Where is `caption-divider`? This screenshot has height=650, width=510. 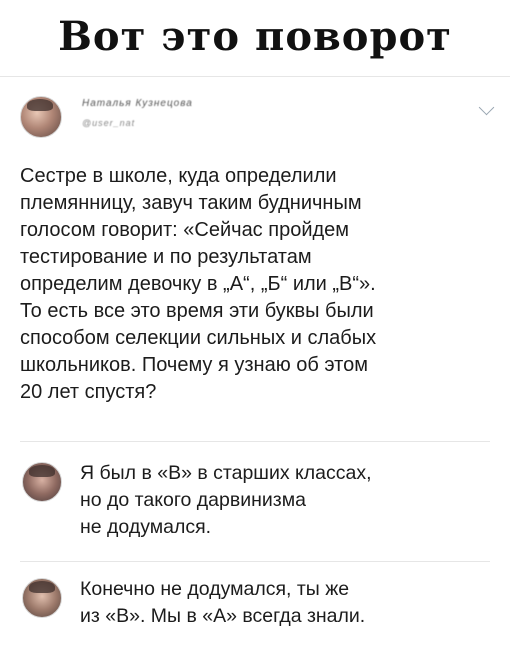 caption-divider is located at coordinates (255, 76).